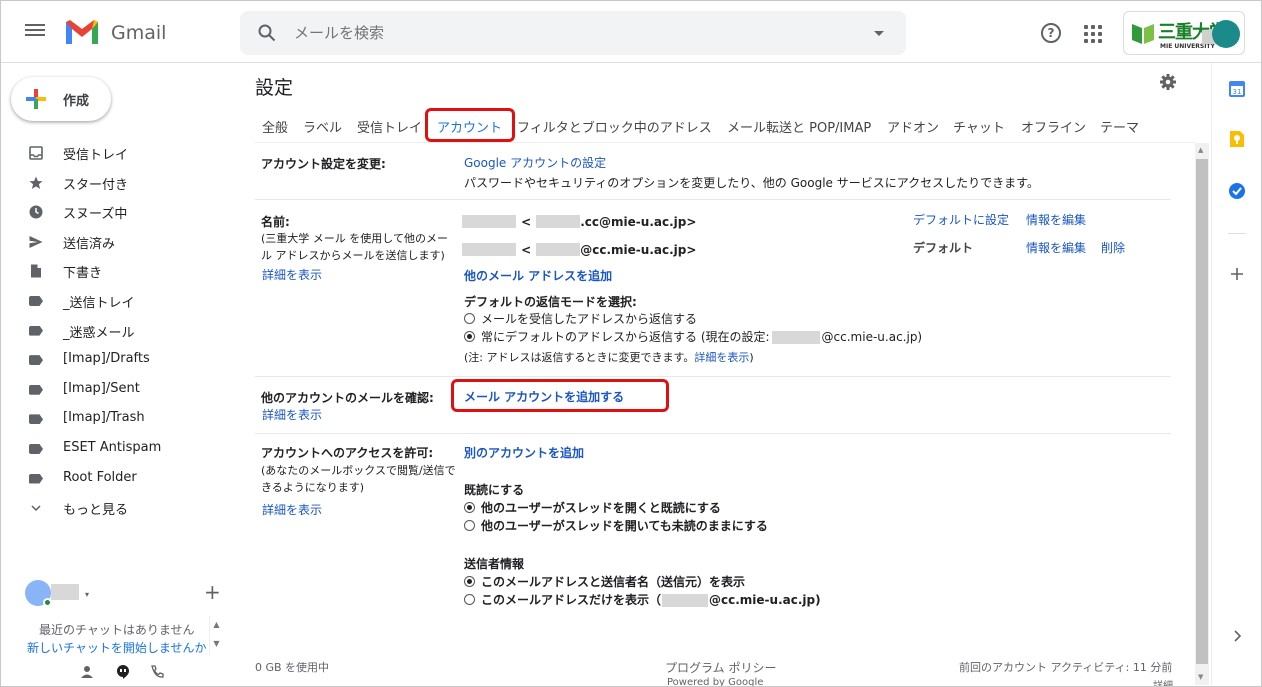  I want to click on mark-read-option-2: 他のユーザーがスレッドを開いても未読のままにする, so click(616, 525).